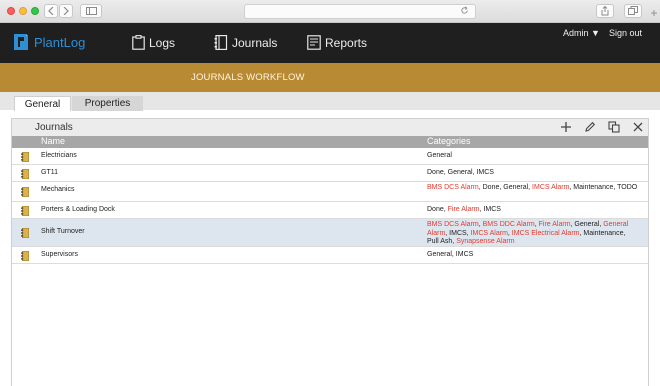 Image resolution: width=660 pixels, height=386 pixels. What do you see at coordinates (330, 255) in the screenshot?
I see `table-row: Supervisors General, IMCS` at bounding box center [330, 255].